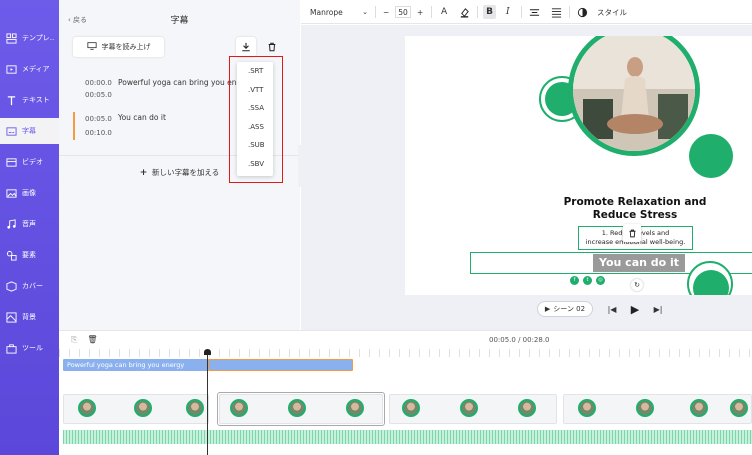 The width and height of the screenshot is (752, 455). I want to click on nav-item-video: ビデオ, so click(29, 162).